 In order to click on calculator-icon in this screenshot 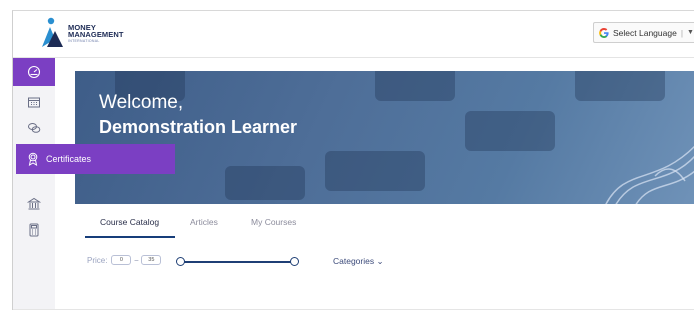, I will do `click(34, 230)`.